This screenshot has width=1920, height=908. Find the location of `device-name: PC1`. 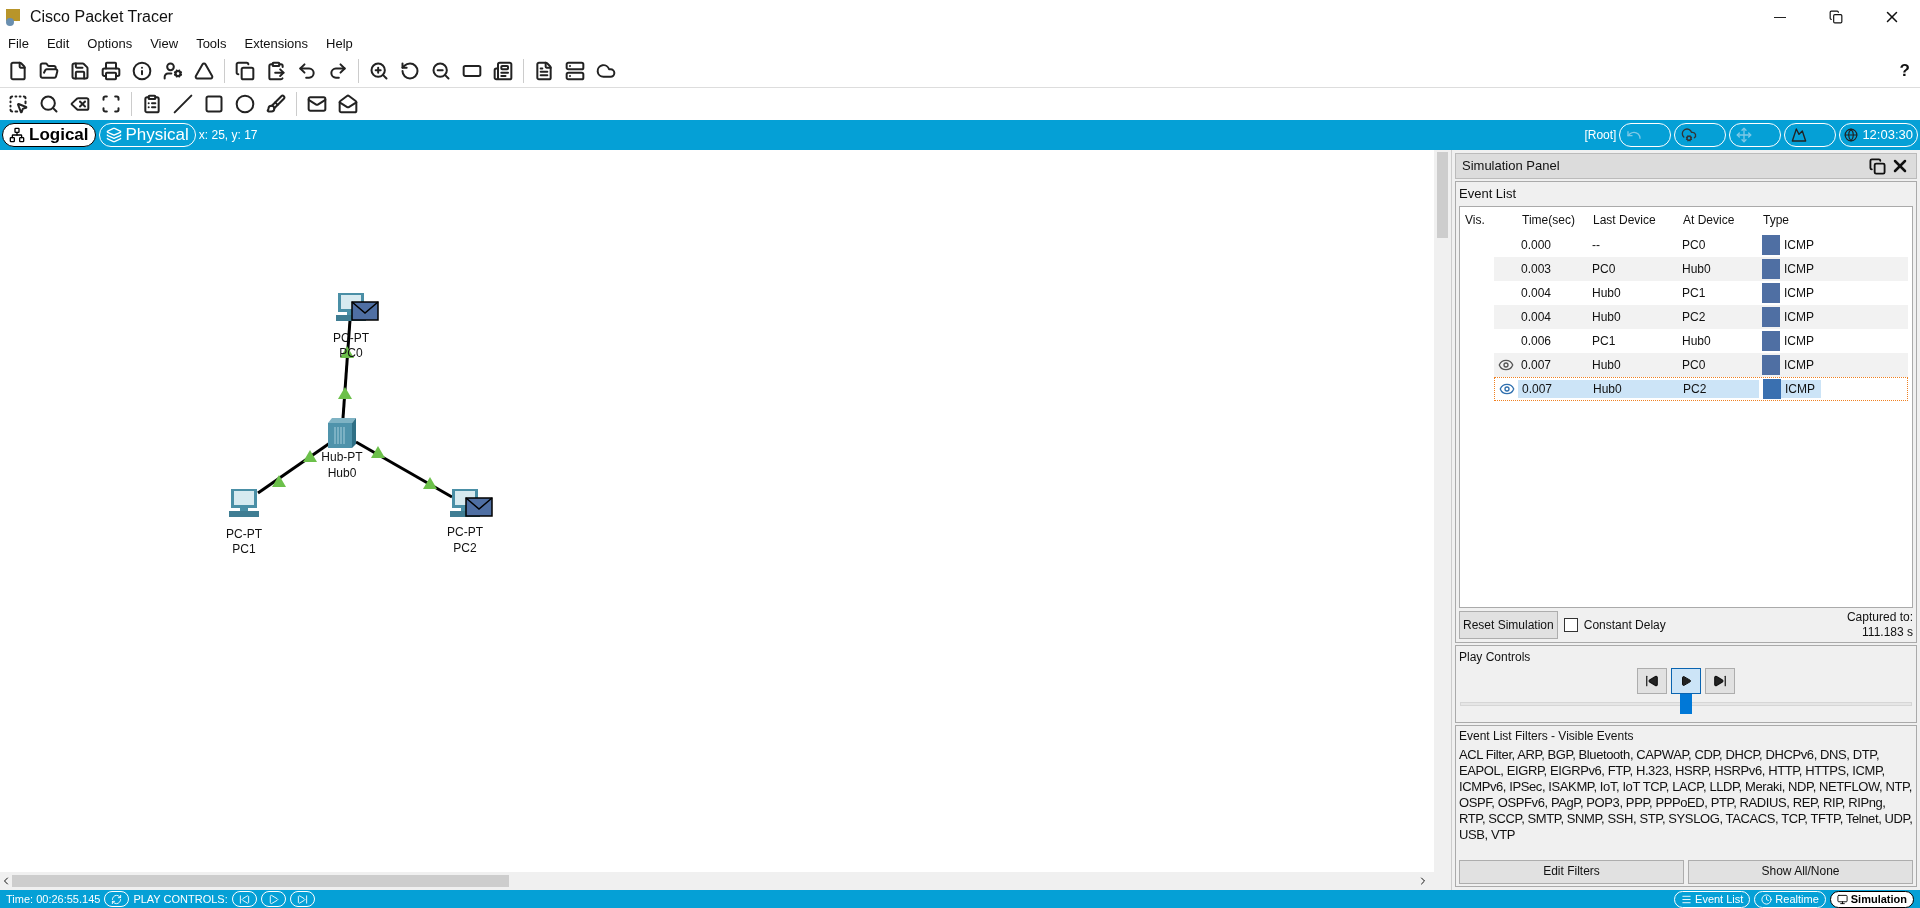

device-name: PC1 is located at coordinates (244, 549).